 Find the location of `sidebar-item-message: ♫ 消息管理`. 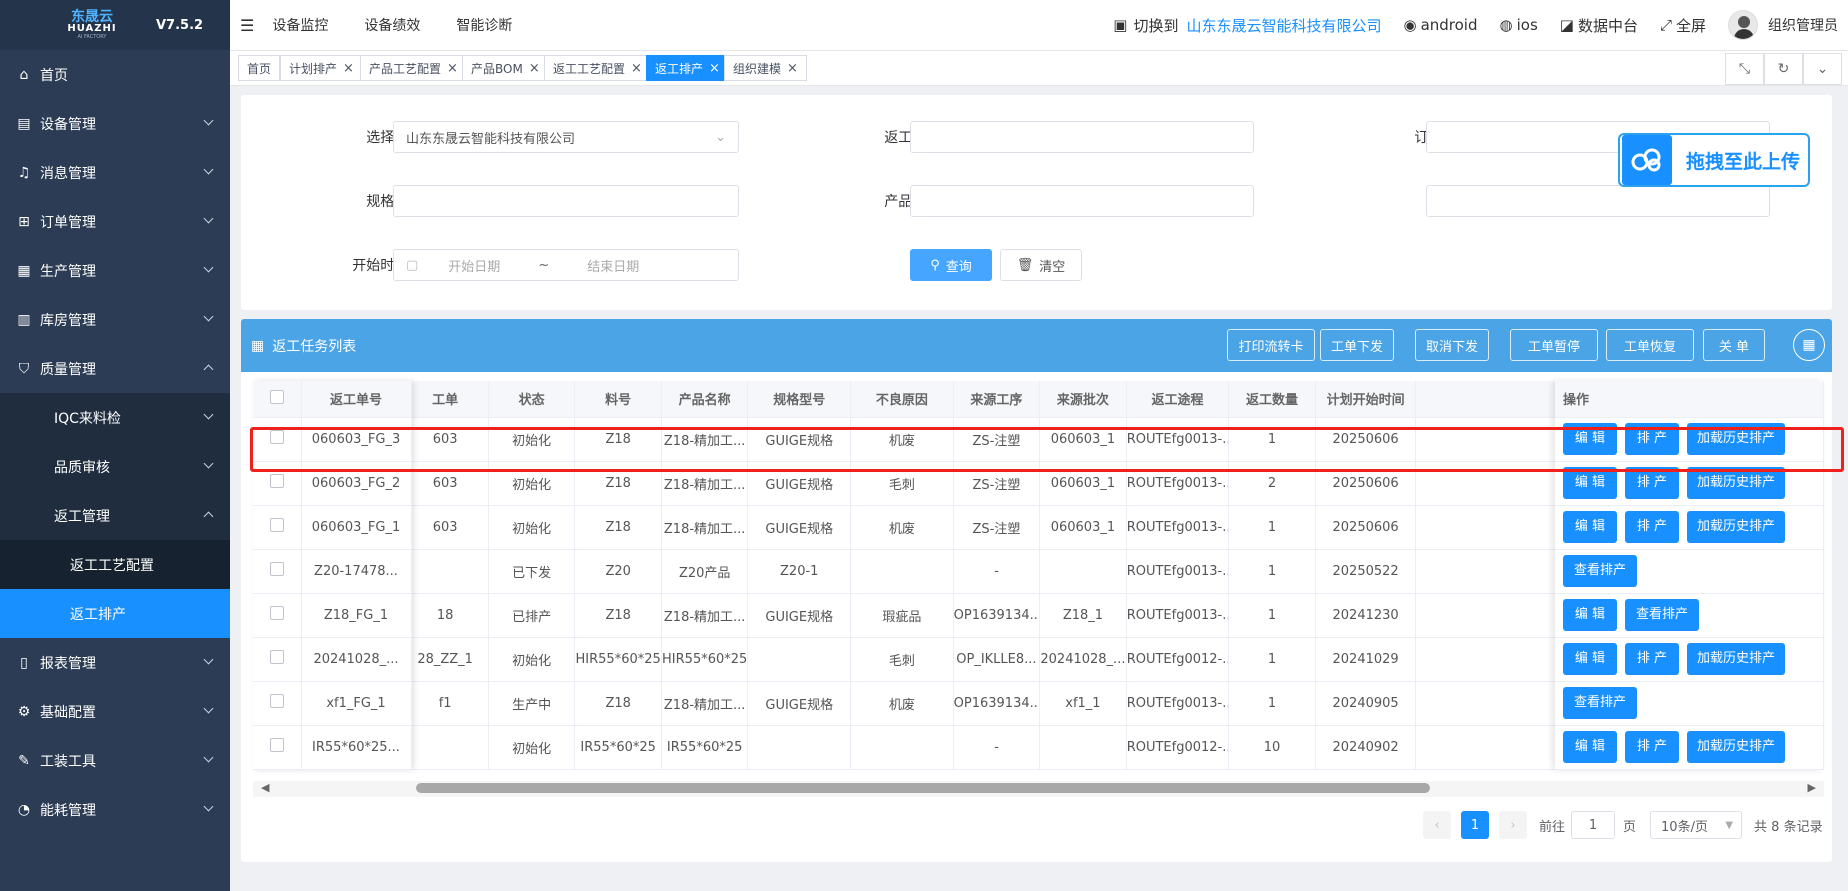

sidebar-item-message: ♫ 消息管理 is located at coordinates (115, 172).